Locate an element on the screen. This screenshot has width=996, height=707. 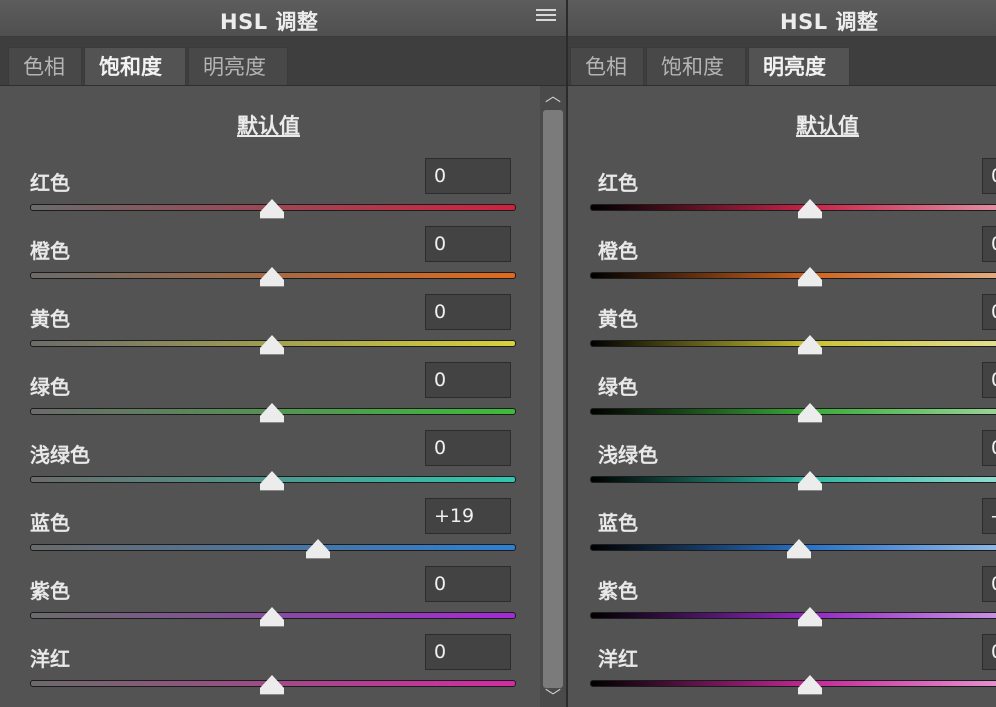
scrollbar: ︿ ﹀ is located at coordinates (553, 396).